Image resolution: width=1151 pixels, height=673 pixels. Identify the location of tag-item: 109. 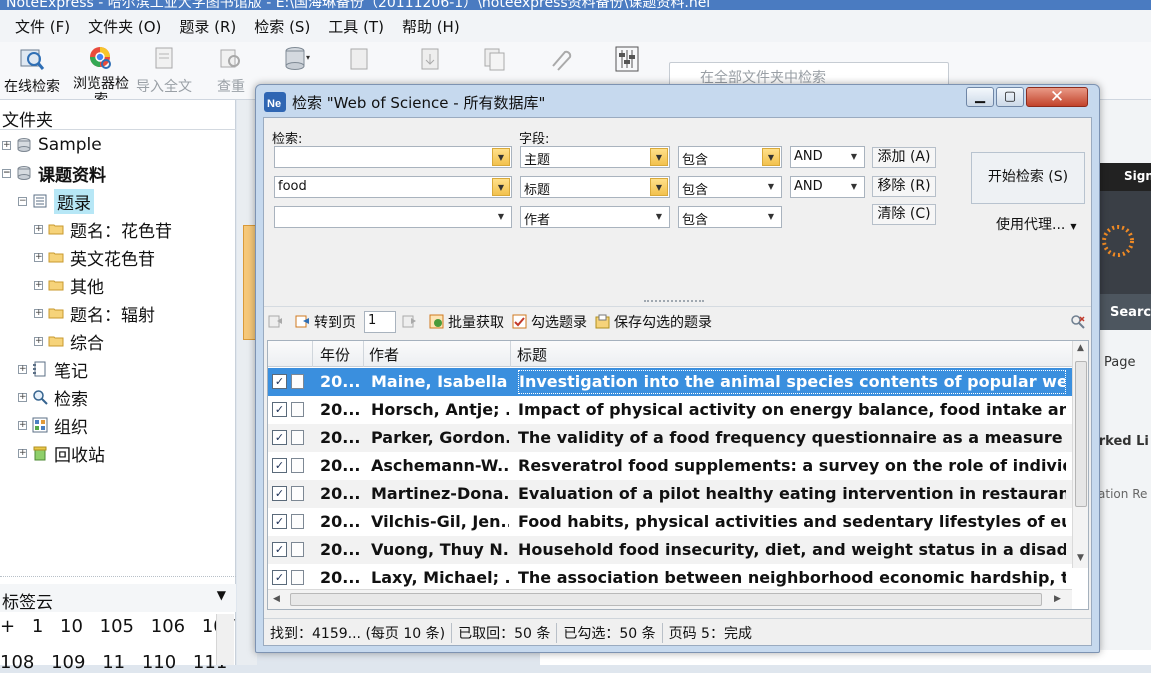
(68, 662).